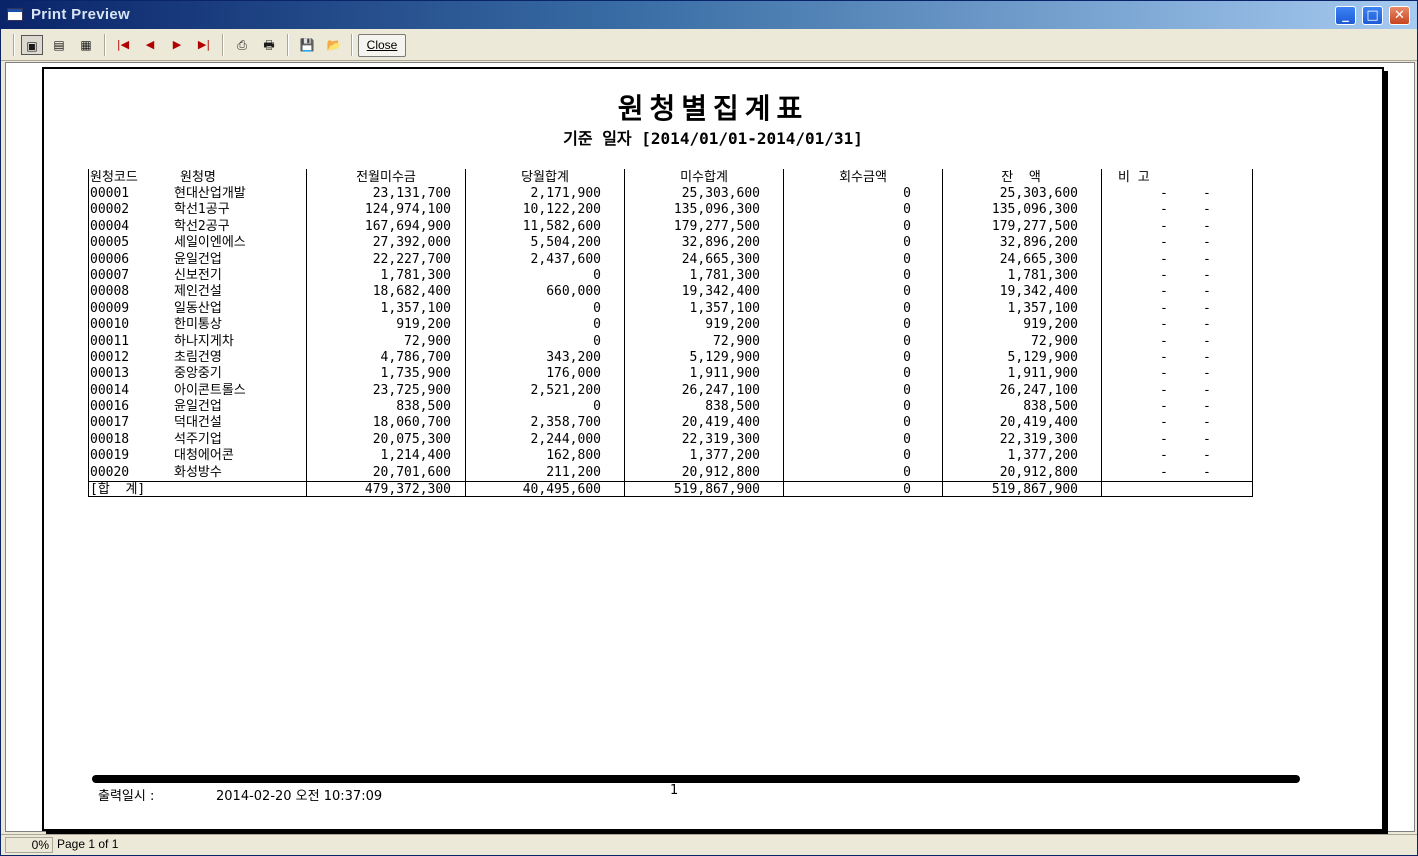 This screenshot has width=1418, height=856. What do you see at coordinates (1034, 490) in the screenshot?
I see `totals-balance: 519,867,900` at bounding box center [1034, 490].